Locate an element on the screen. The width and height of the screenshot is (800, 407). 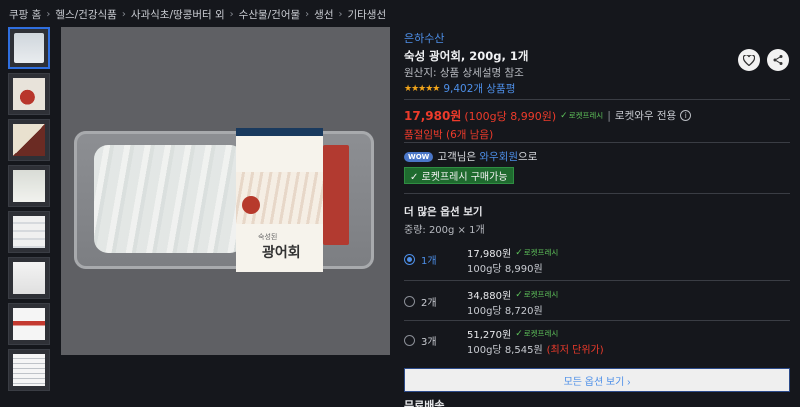
option-radio-selected is located at coordinates (409, 259).